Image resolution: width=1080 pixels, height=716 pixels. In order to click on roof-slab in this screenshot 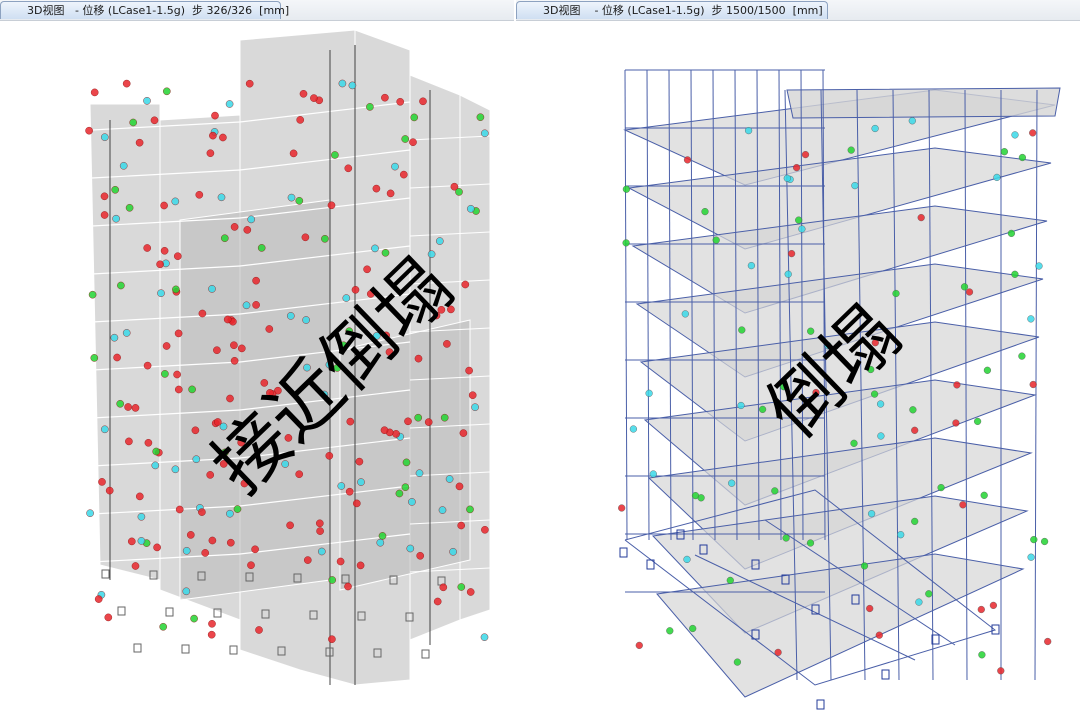, I will do `click(923, 103)`.